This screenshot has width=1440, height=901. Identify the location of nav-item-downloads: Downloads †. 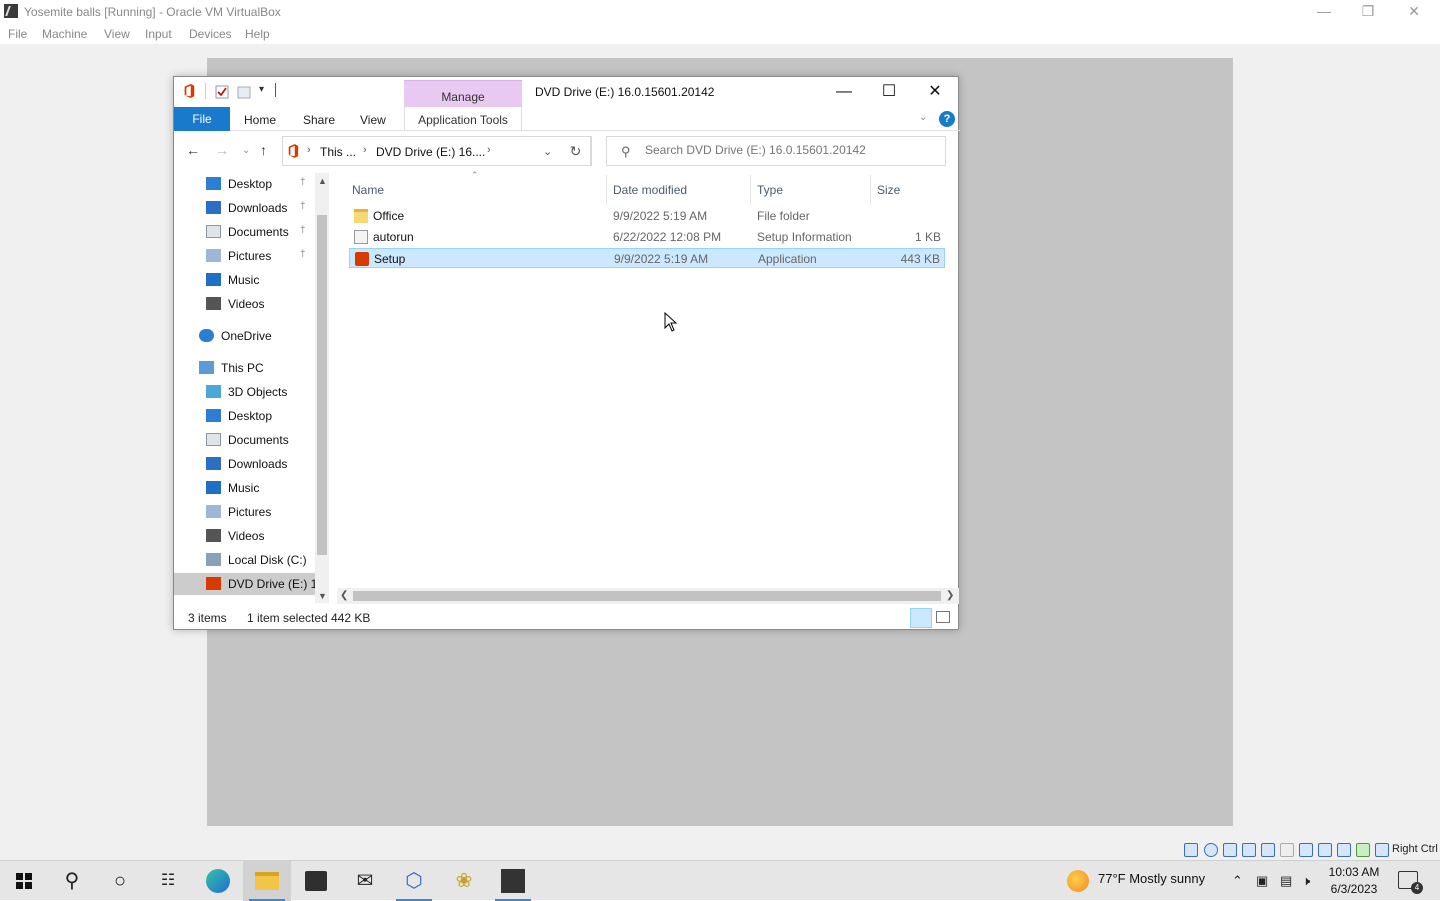
(251, 208).